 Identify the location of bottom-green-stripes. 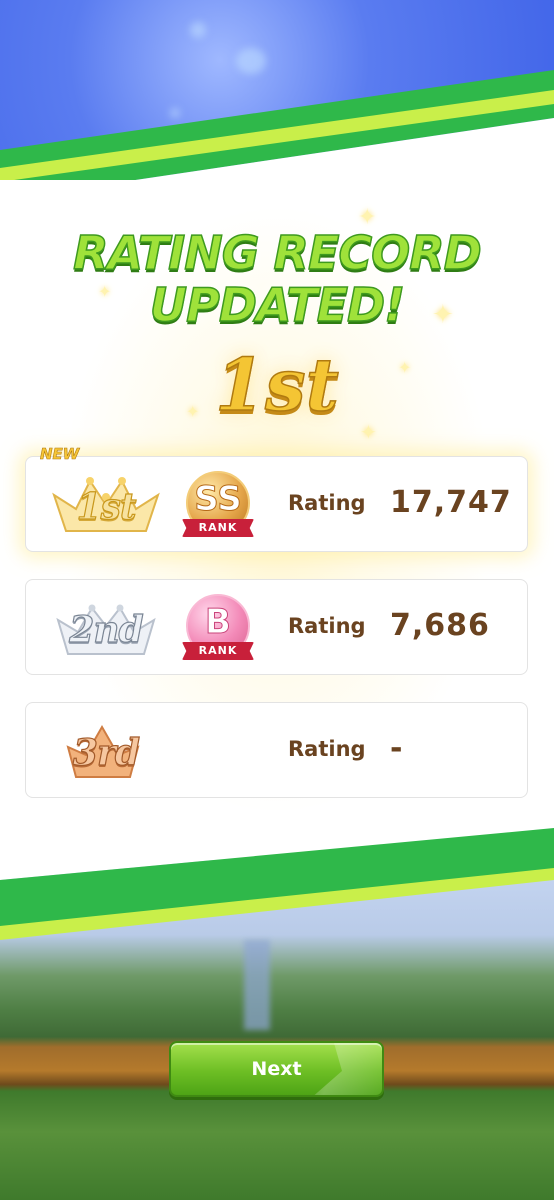
(277, 875).